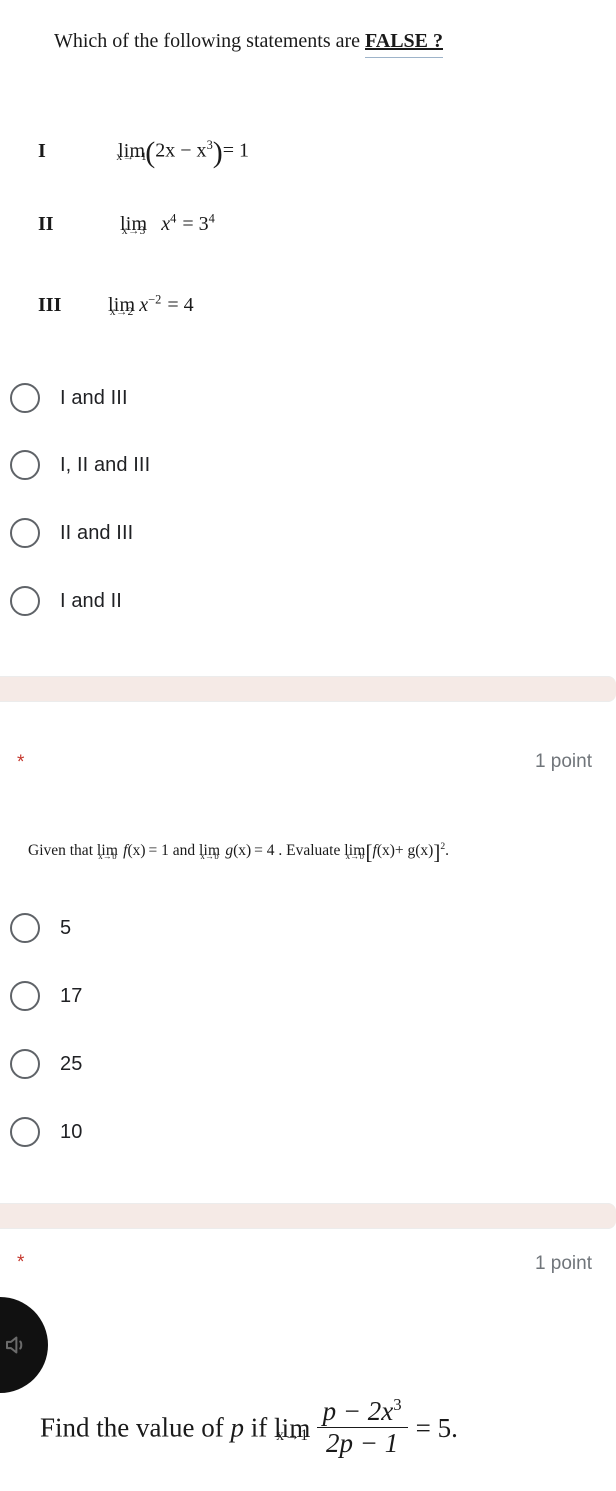  I want to click on statement-i-limit-sub: x→−1, so click(131, 157).